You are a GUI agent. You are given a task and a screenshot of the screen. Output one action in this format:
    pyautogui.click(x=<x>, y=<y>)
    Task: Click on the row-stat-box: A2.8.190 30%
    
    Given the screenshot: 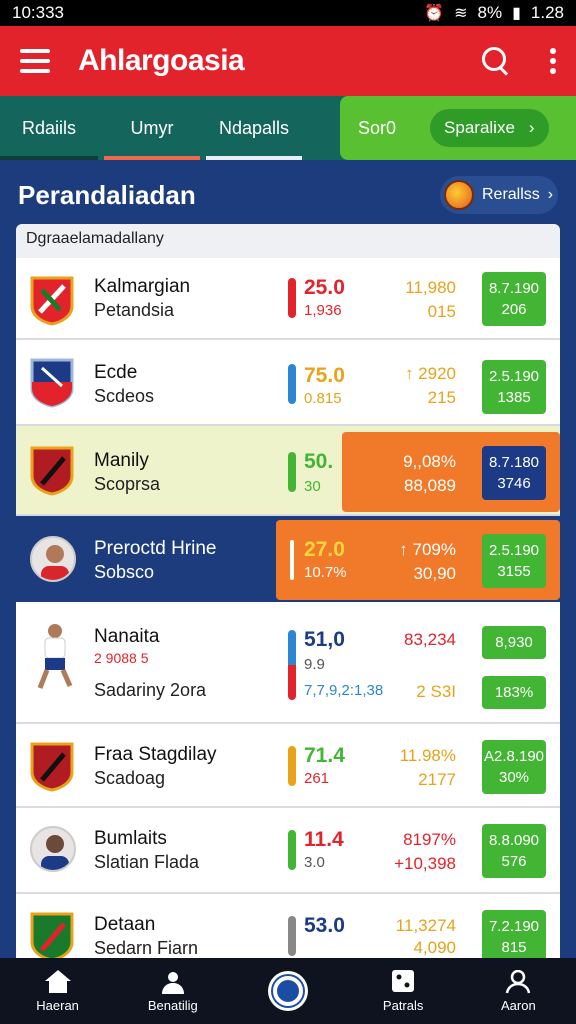 What is the action you would take?
    pyautogui.click(x=514, y=767)
    